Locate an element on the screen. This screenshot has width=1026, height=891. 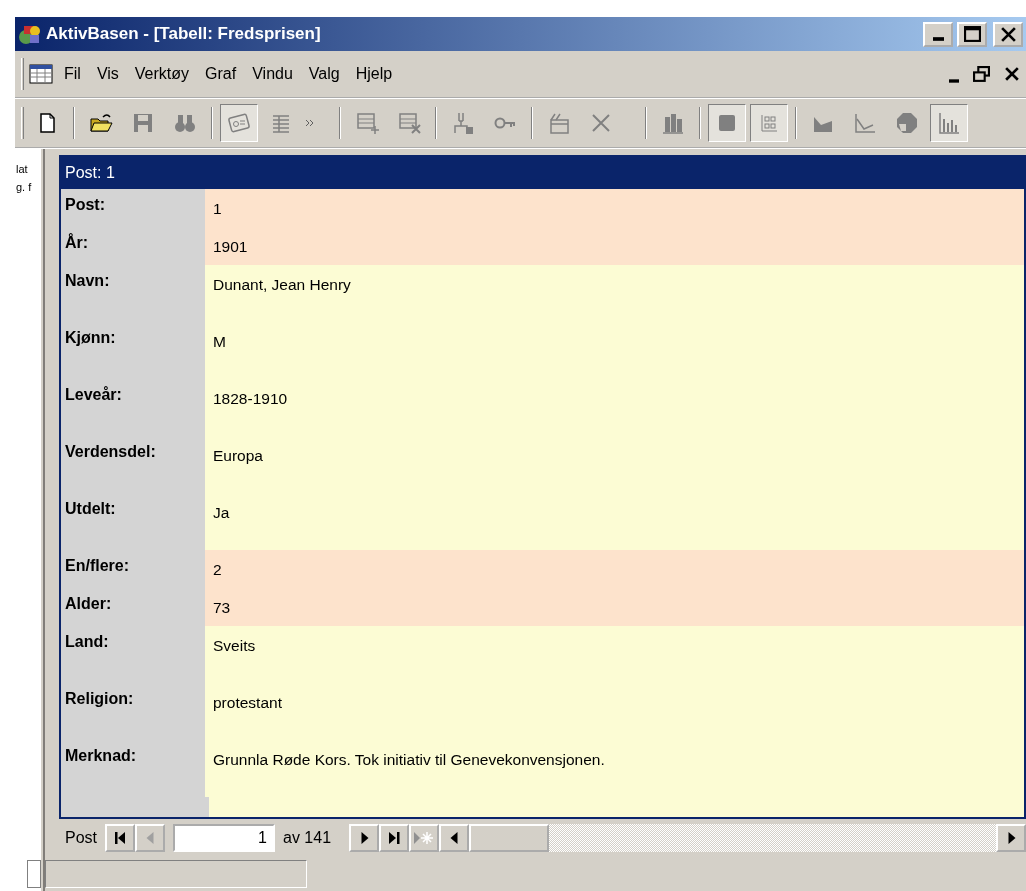
minimize-button is located at coordinates (938, 34).